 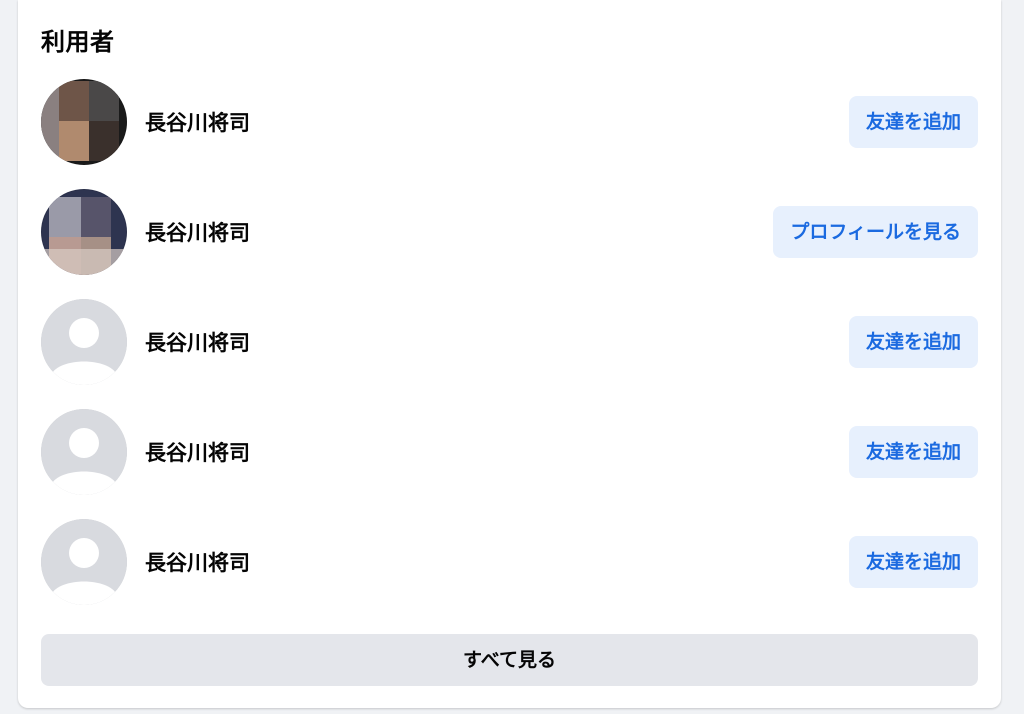 I want to click on see-all-button: すべて見る, so click(x=509, y=660).